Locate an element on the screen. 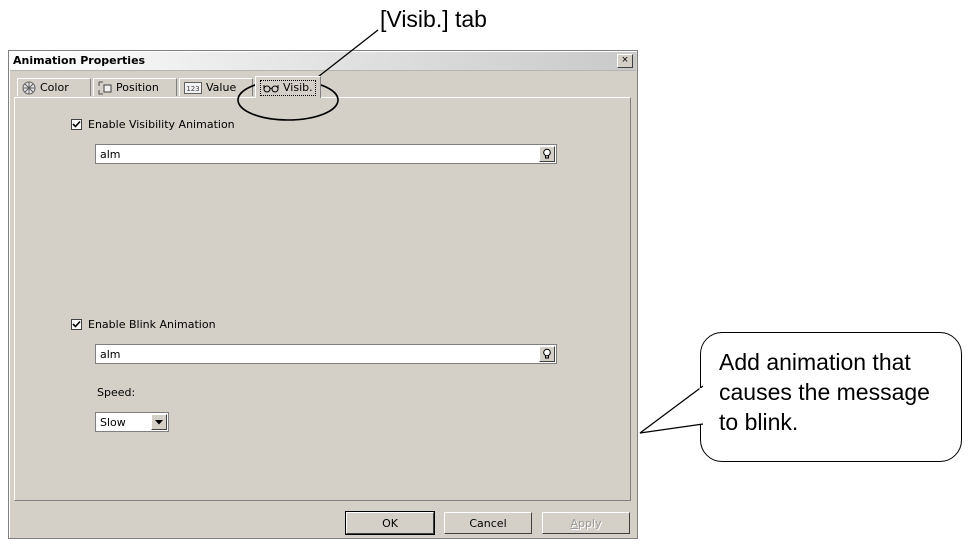  visibility-expression-field: alm is located at coordinates (326, 154).